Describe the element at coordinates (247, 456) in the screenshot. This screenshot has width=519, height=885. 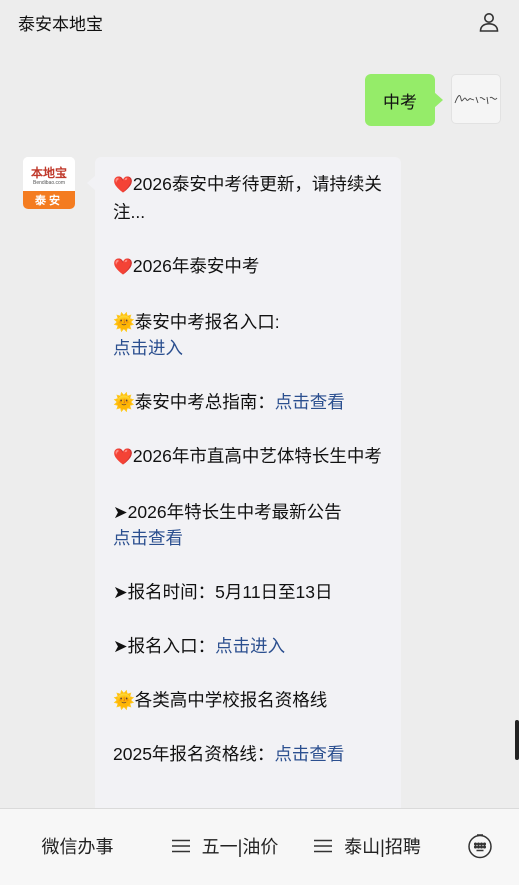
I see `reply-line: ❤️2026年市直高中艺体特长生中考` at that location.